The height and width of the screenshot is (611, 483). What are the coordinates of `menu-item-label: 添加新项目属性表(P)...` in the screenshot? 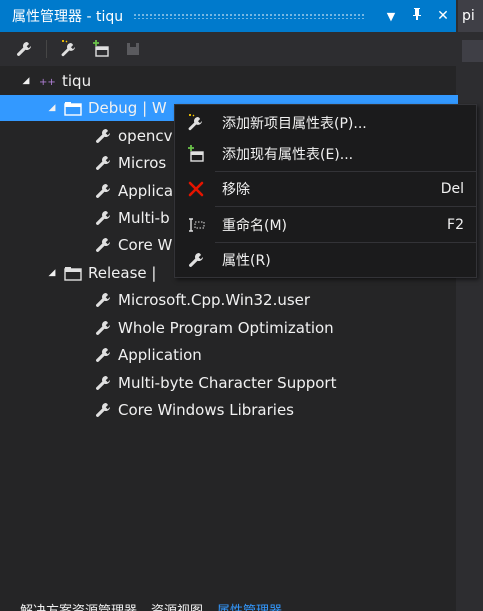 It's located at (294, 124).